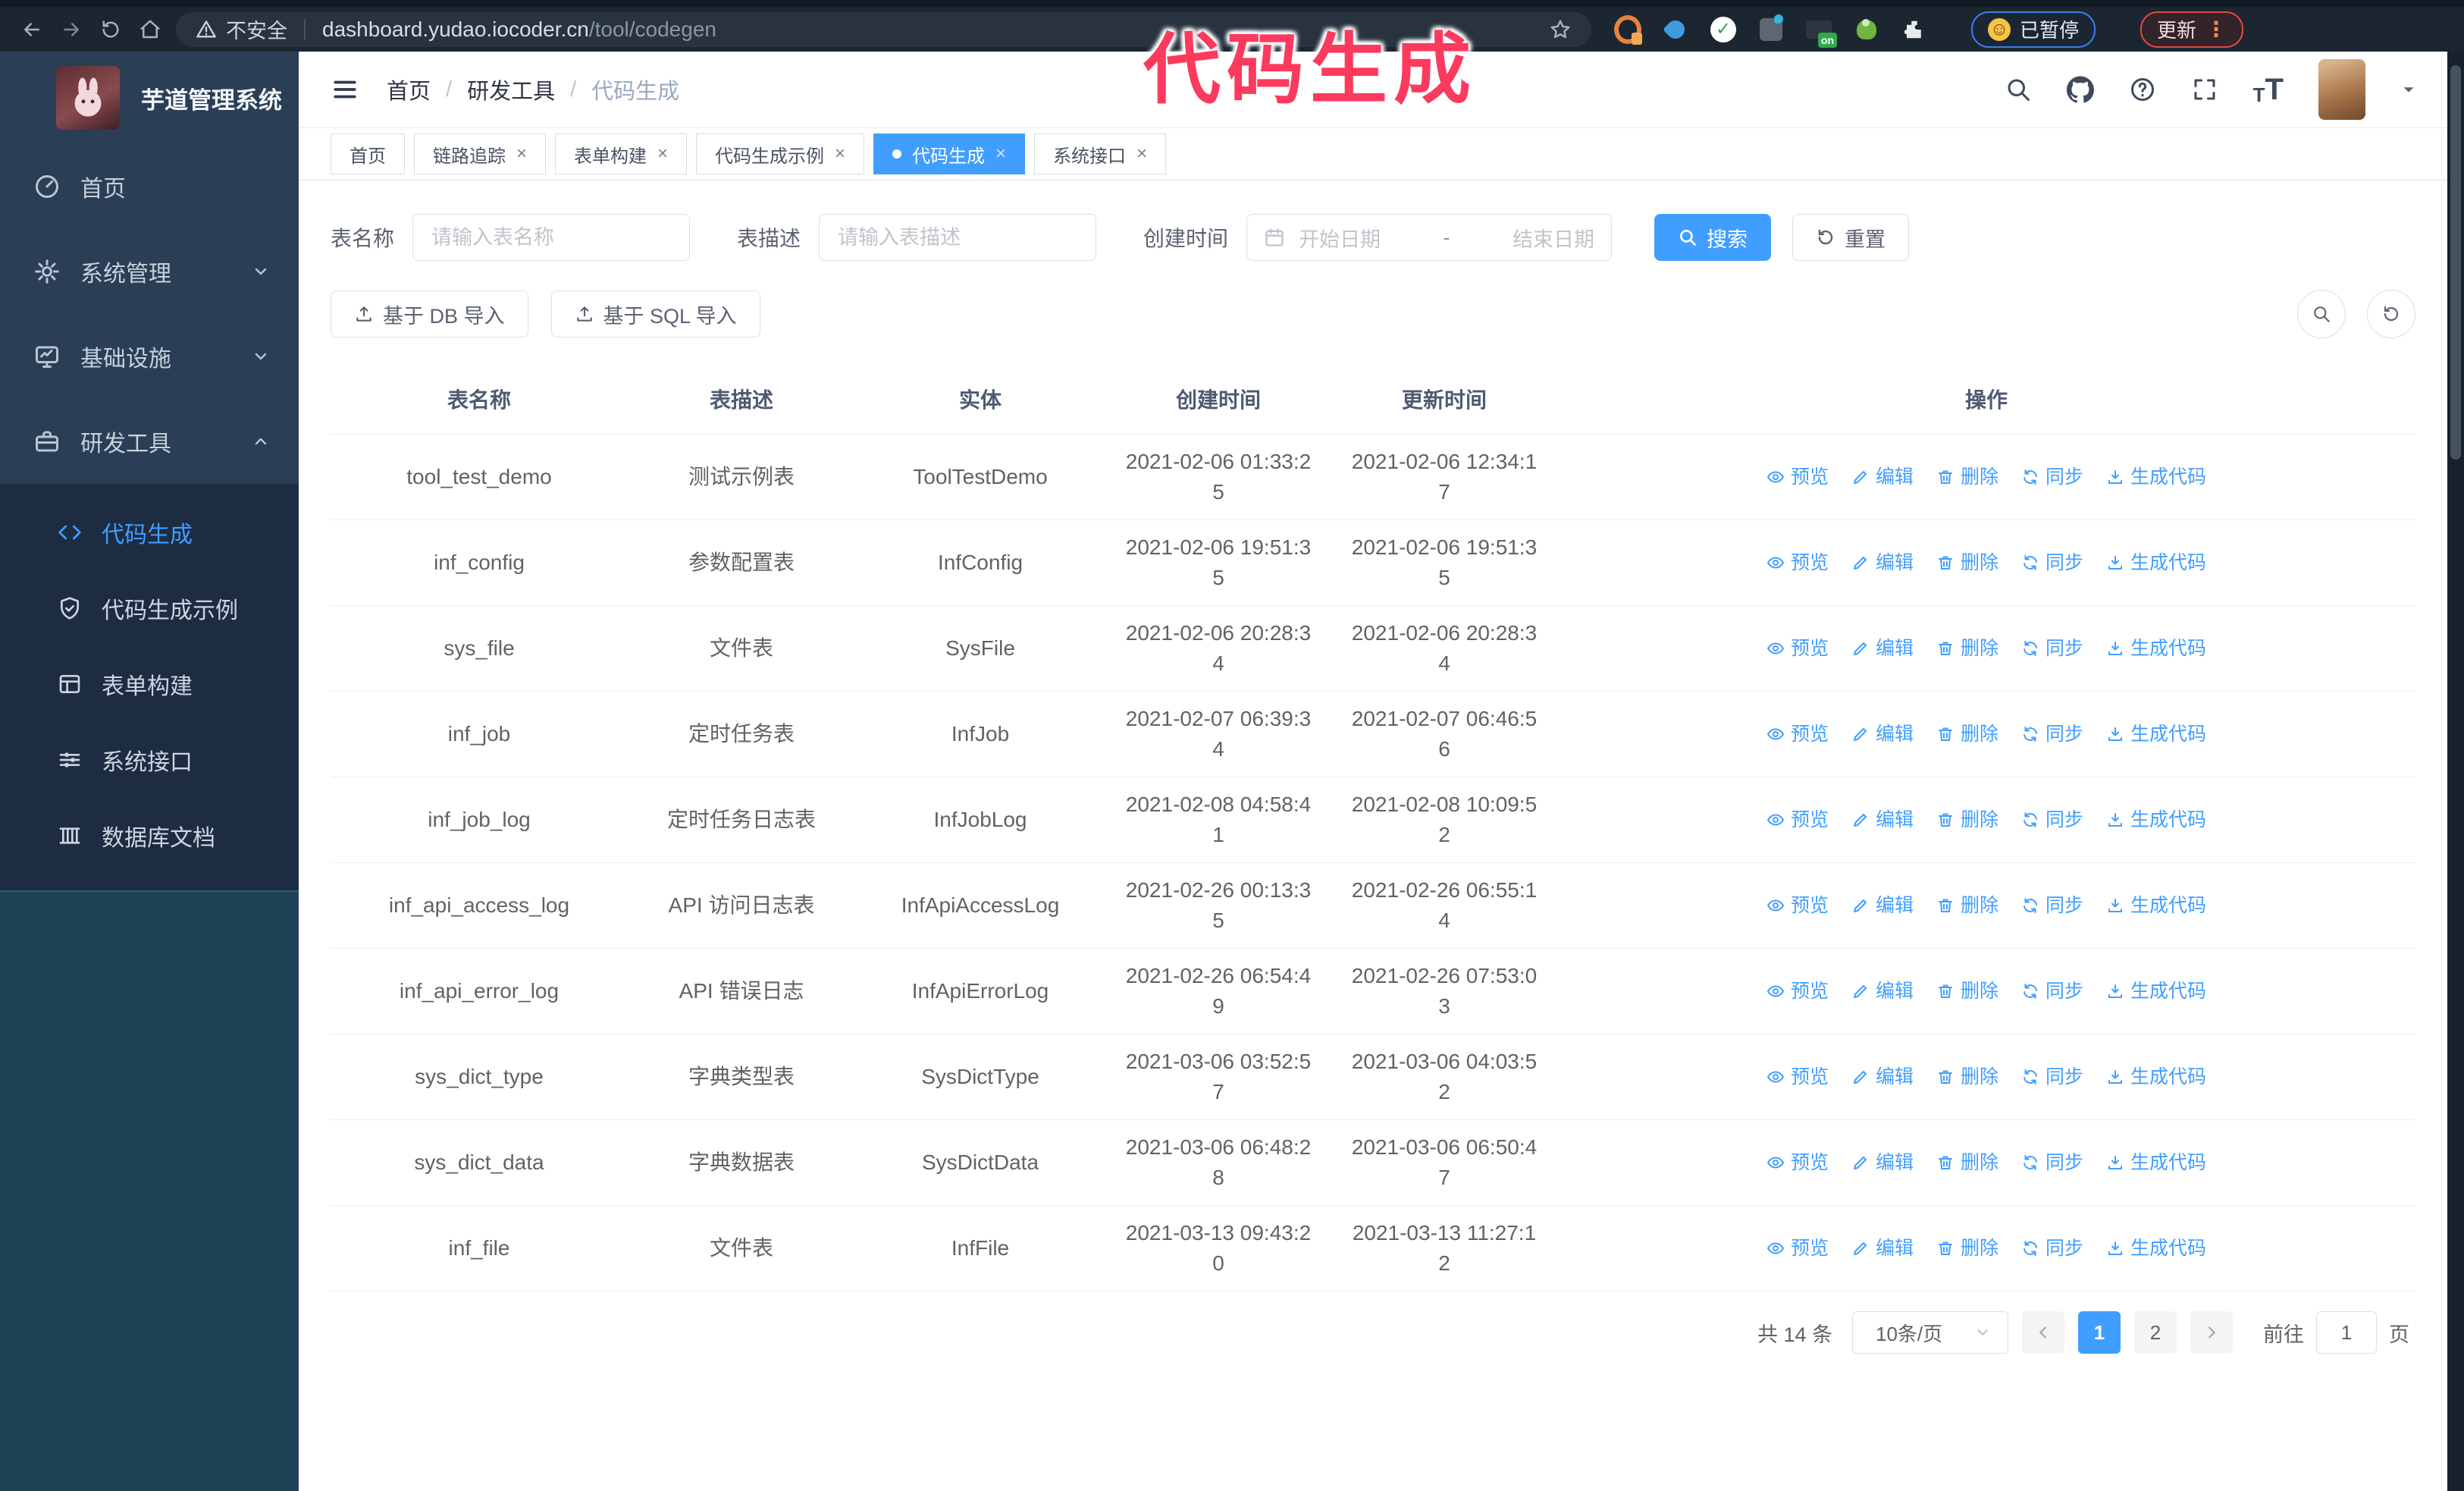 The height and width of the screenshot is (1491, 2464). Describe the element at coordinates (2019, 89) in the screenshot. I see `search-icon` at that location.